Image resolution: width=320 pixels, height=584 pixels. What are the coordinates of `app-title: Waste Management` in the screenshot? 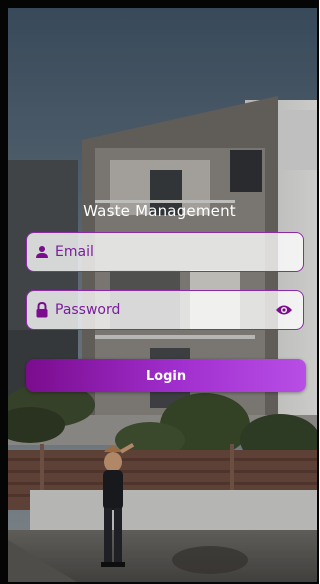 It's located at (159, 211).